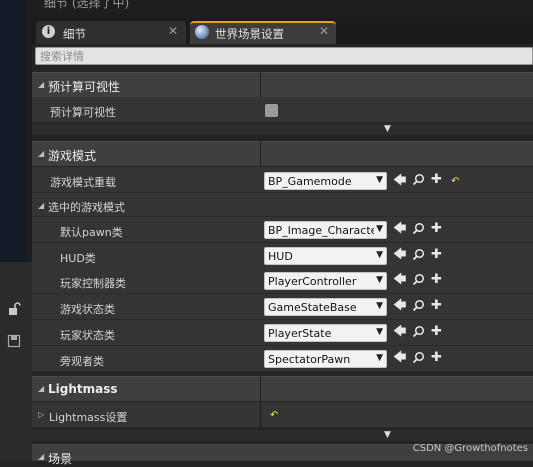  Describe the element at coordinates (280, 256) in the screenshot. I see `dropdown-value: HUD` at that location.